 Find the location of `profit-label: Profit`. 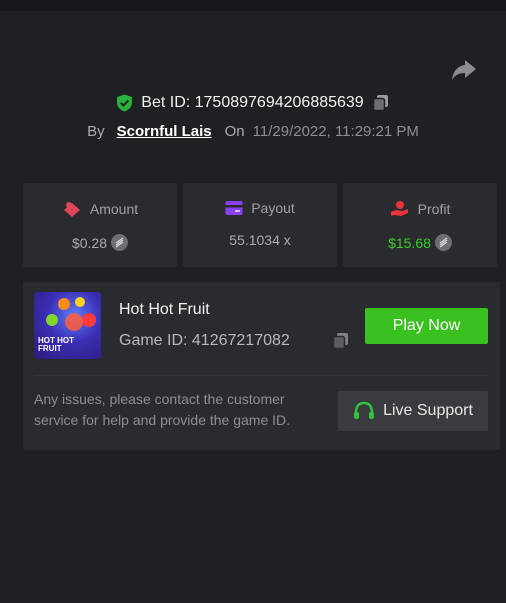

profit-label: Profit is located at coordinates (434, 209).